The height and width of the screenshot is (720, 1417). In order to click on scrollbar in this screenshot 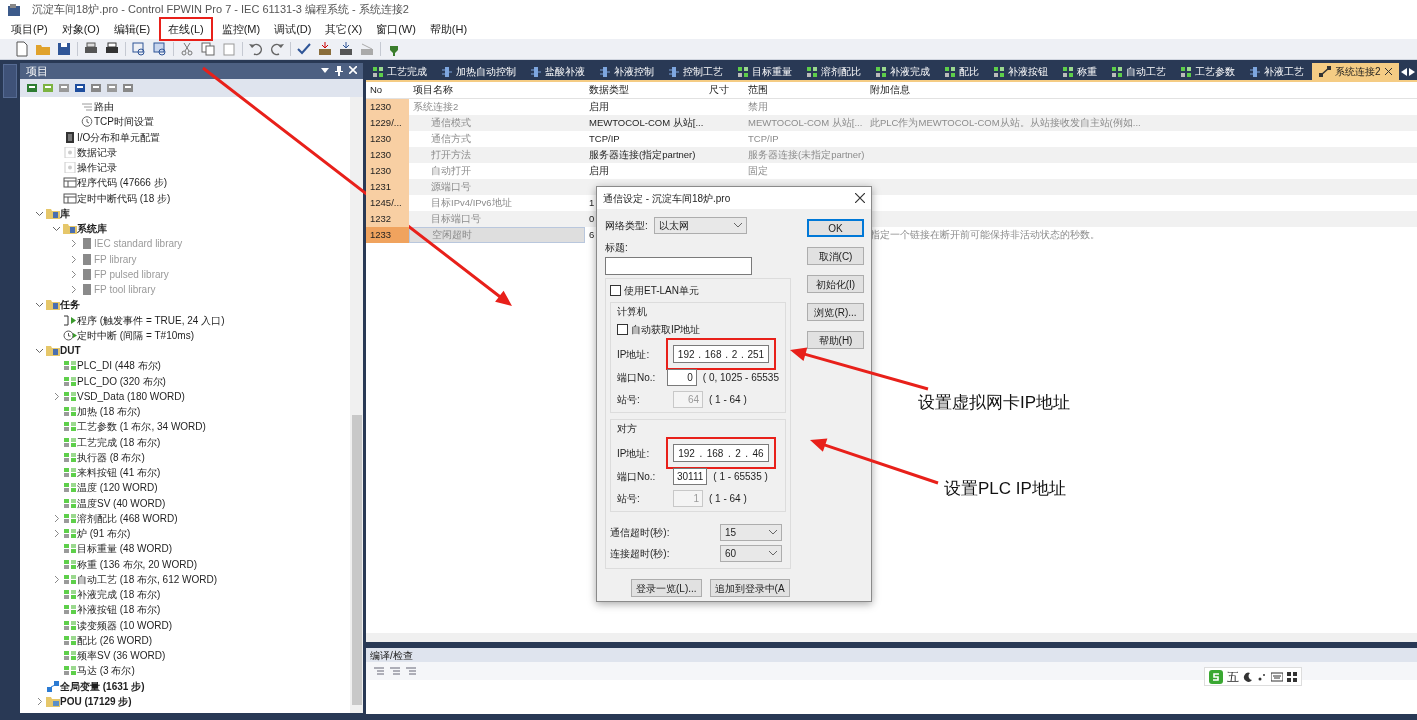, I will do `click(356, 405)`.